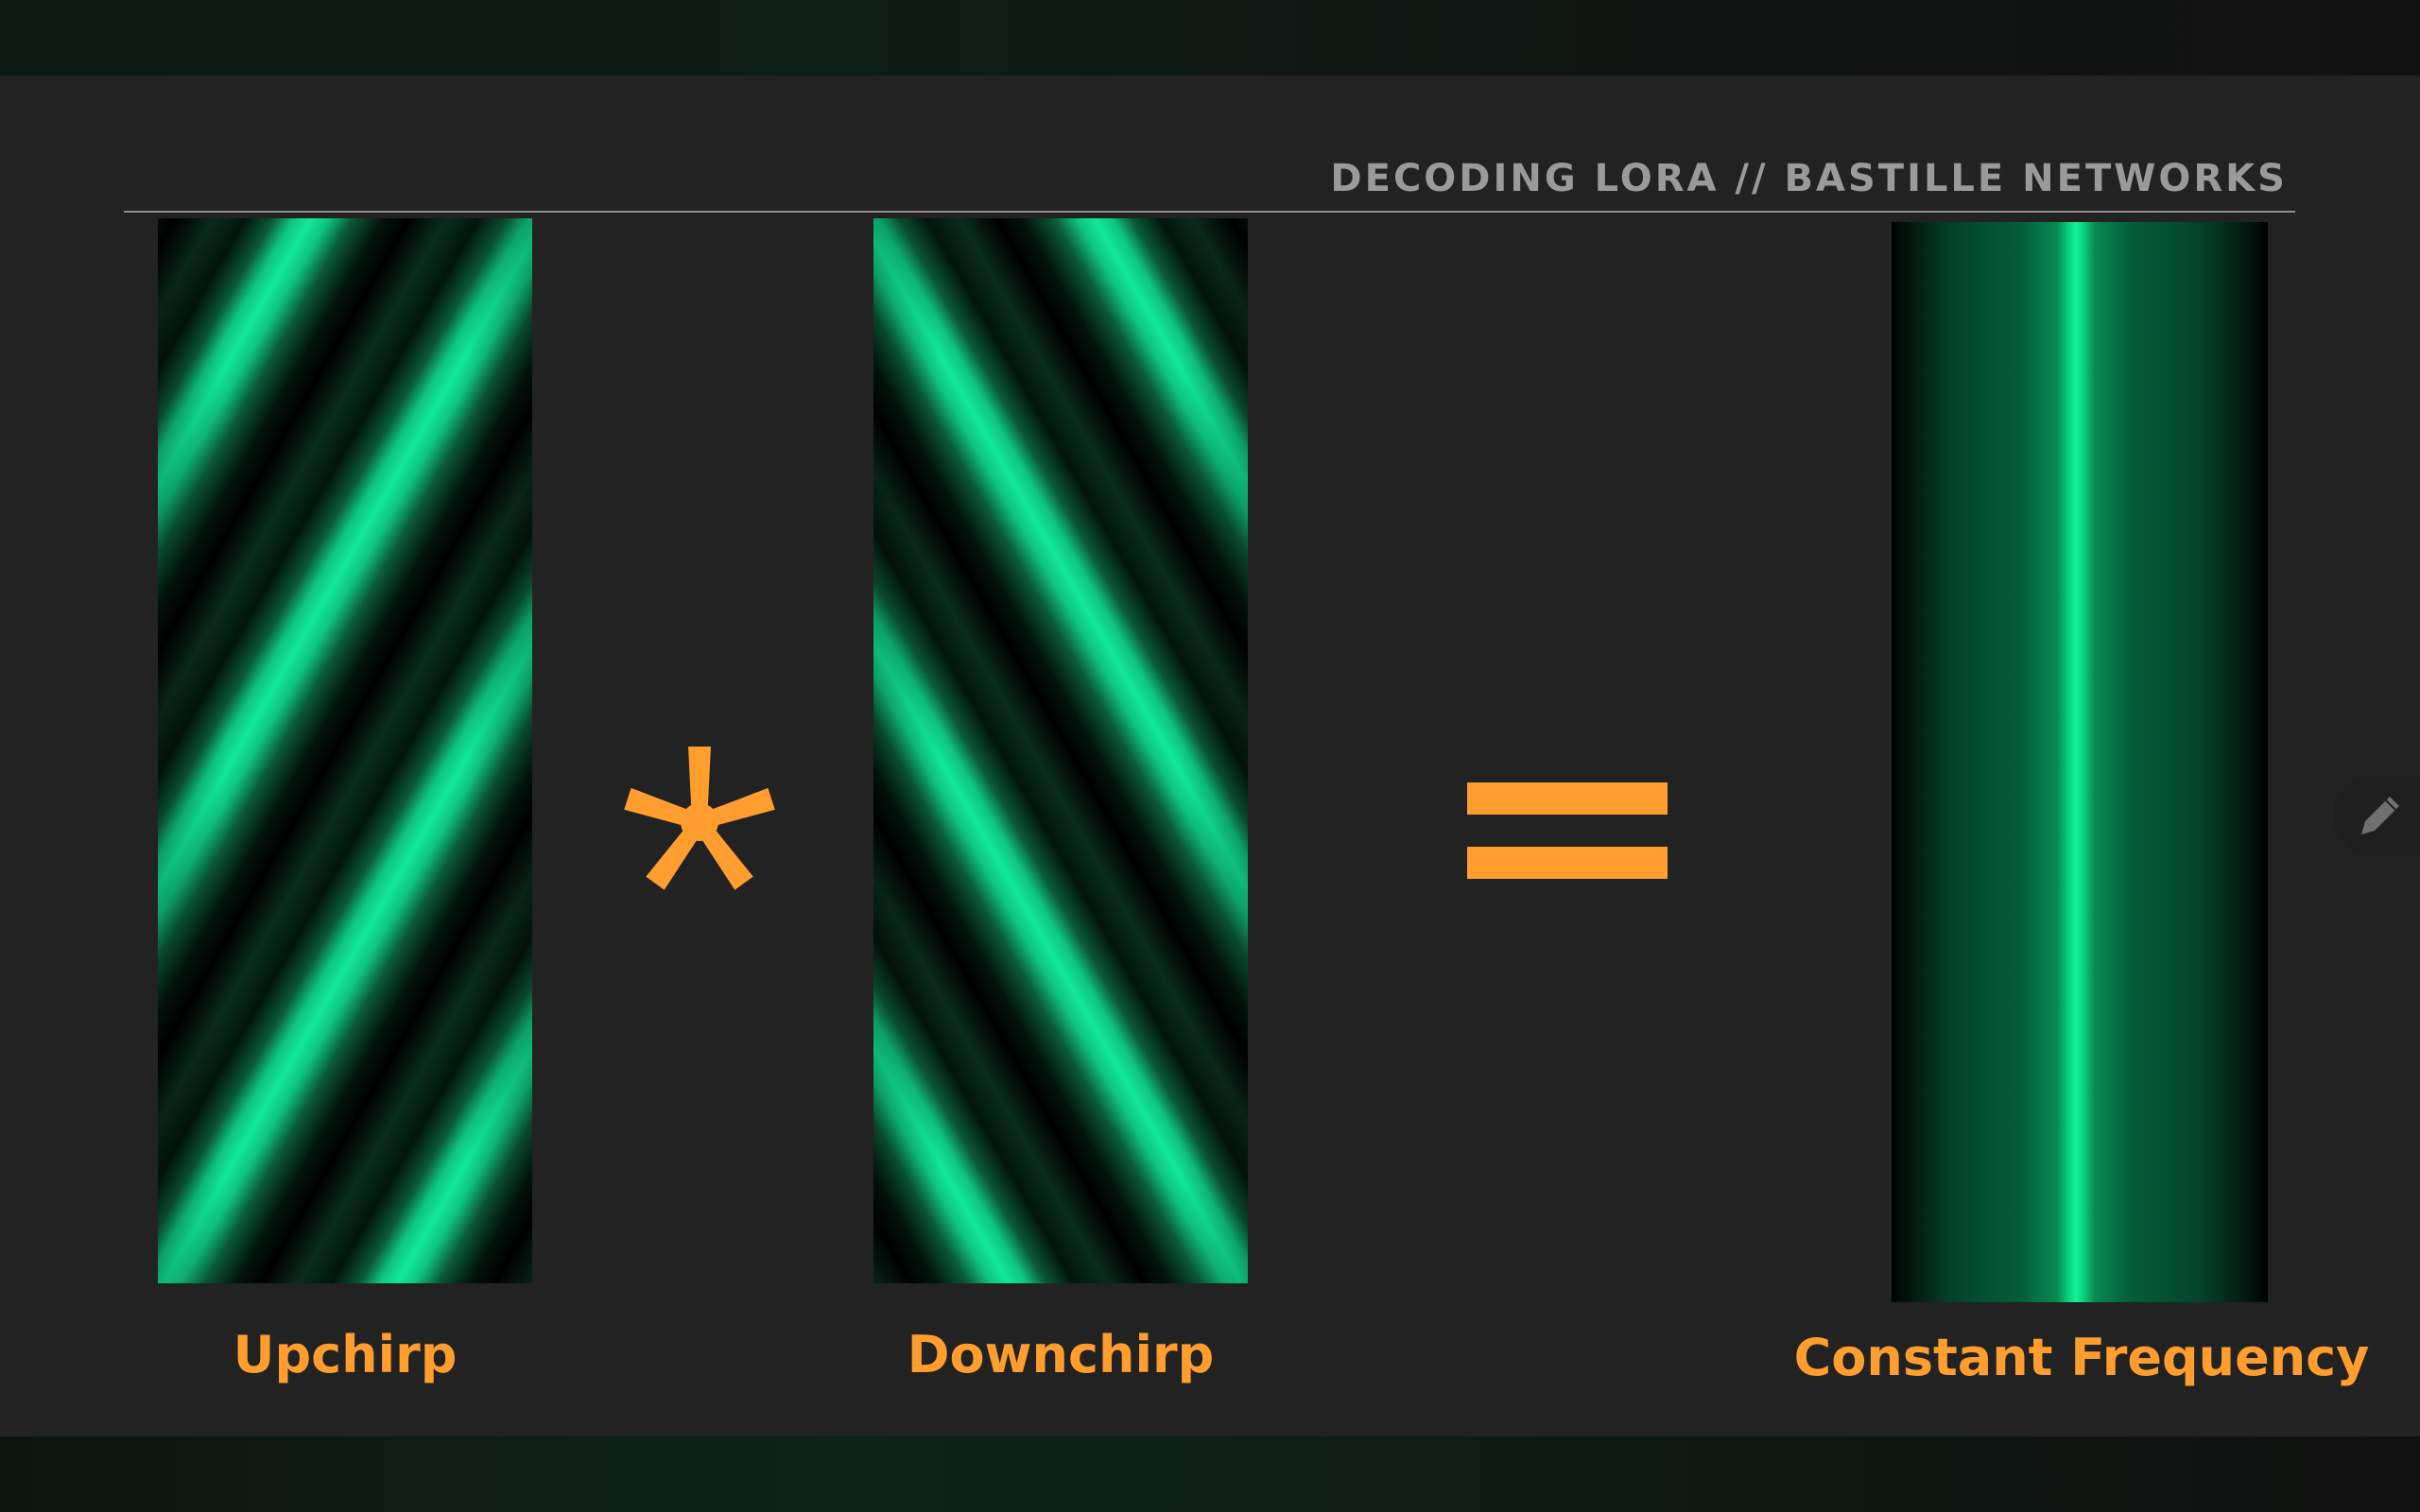  What do you see at coordinates (1809, 178) in the screenshot?
I see `header-title: DECODING LORA // BASTILLE NETWORKS` at bounding box center [1809, 178].